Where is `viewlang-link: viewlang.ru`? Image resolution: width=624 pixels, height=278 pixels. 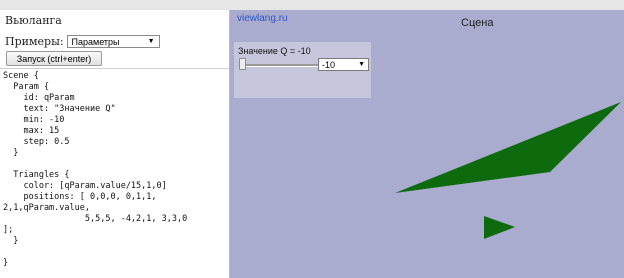
viewlang-link: viewlang.ru is located at coordinates (262, 18).